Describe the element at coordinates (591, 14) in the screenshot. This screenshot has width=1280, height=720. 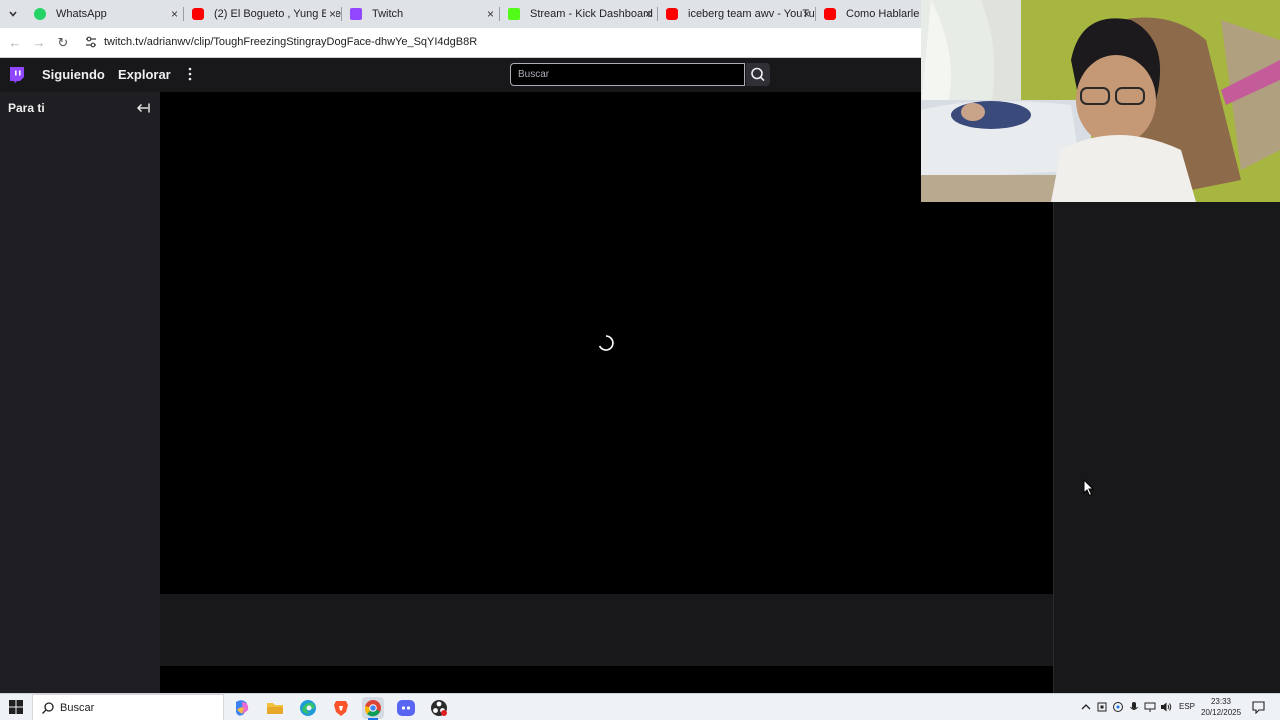
I see `tab-title: Stream - Kick Dashboard` at that location.